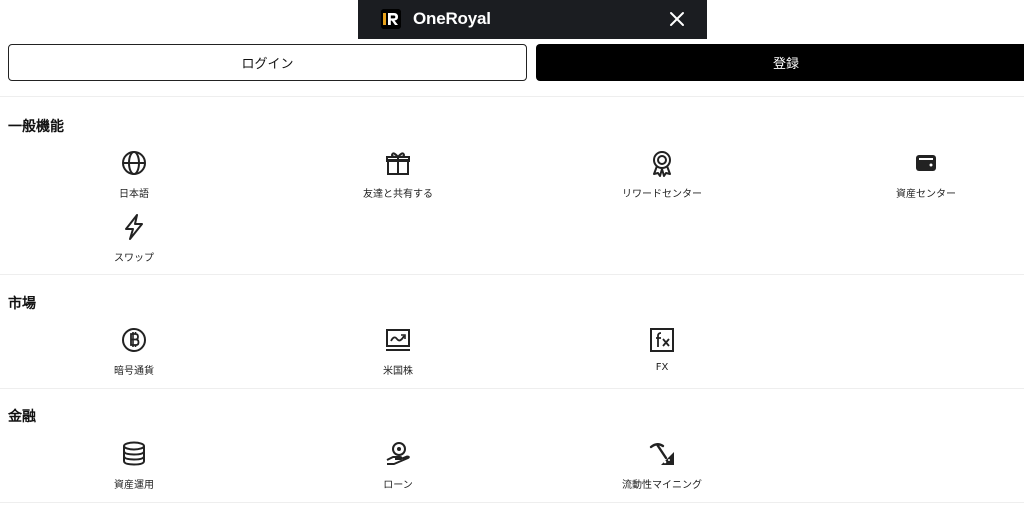 This screenshot has width=1024, height=511. I want to click on menu-item-crypto: 暗号通貨, so click(134, 352).